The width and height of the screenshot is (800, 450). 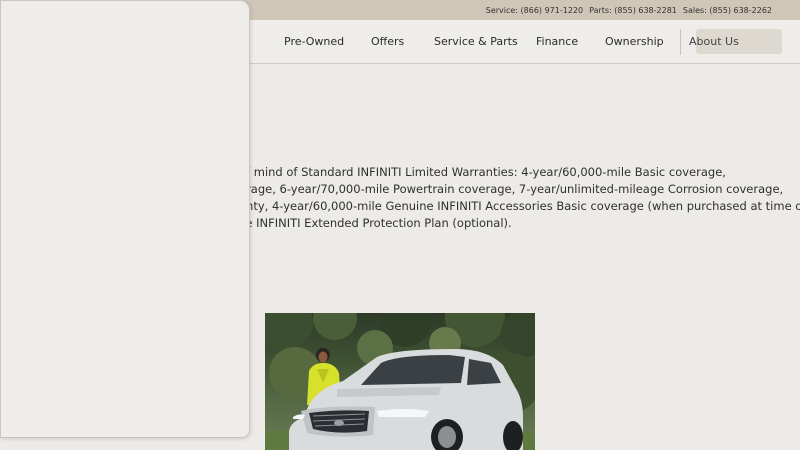 What do you see at coordinates (714, 42) in the screenshot?
I see `nav-item-about-us: About Us` at bounding box center [714, 42].